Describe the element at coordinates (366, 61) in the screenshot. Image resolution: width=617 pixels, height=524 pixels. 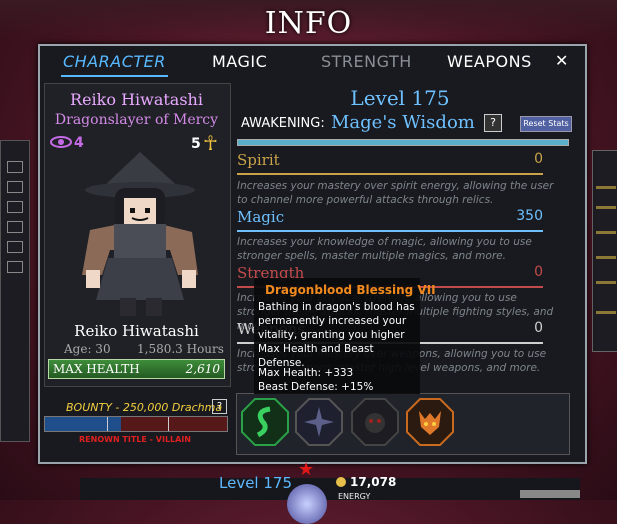
I see `tab-strength: STRENGTH` at that location.